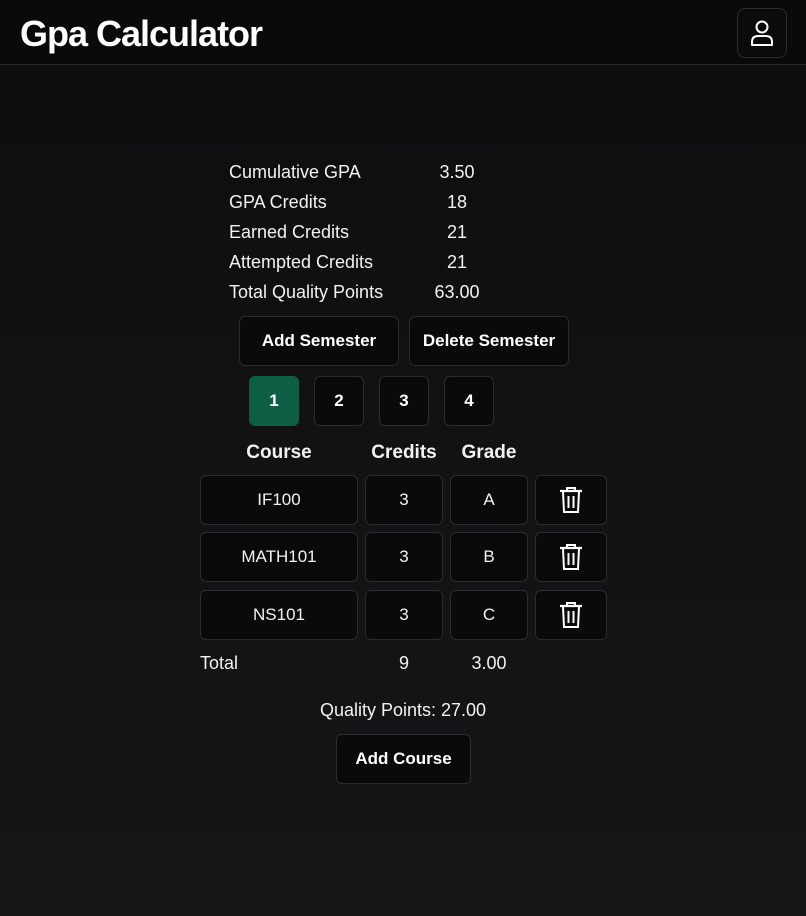 Image resolution: width=806 pixels, height=916 pixels. I want to click on delete-semester-button: Delete Semester, so click(489, 341).